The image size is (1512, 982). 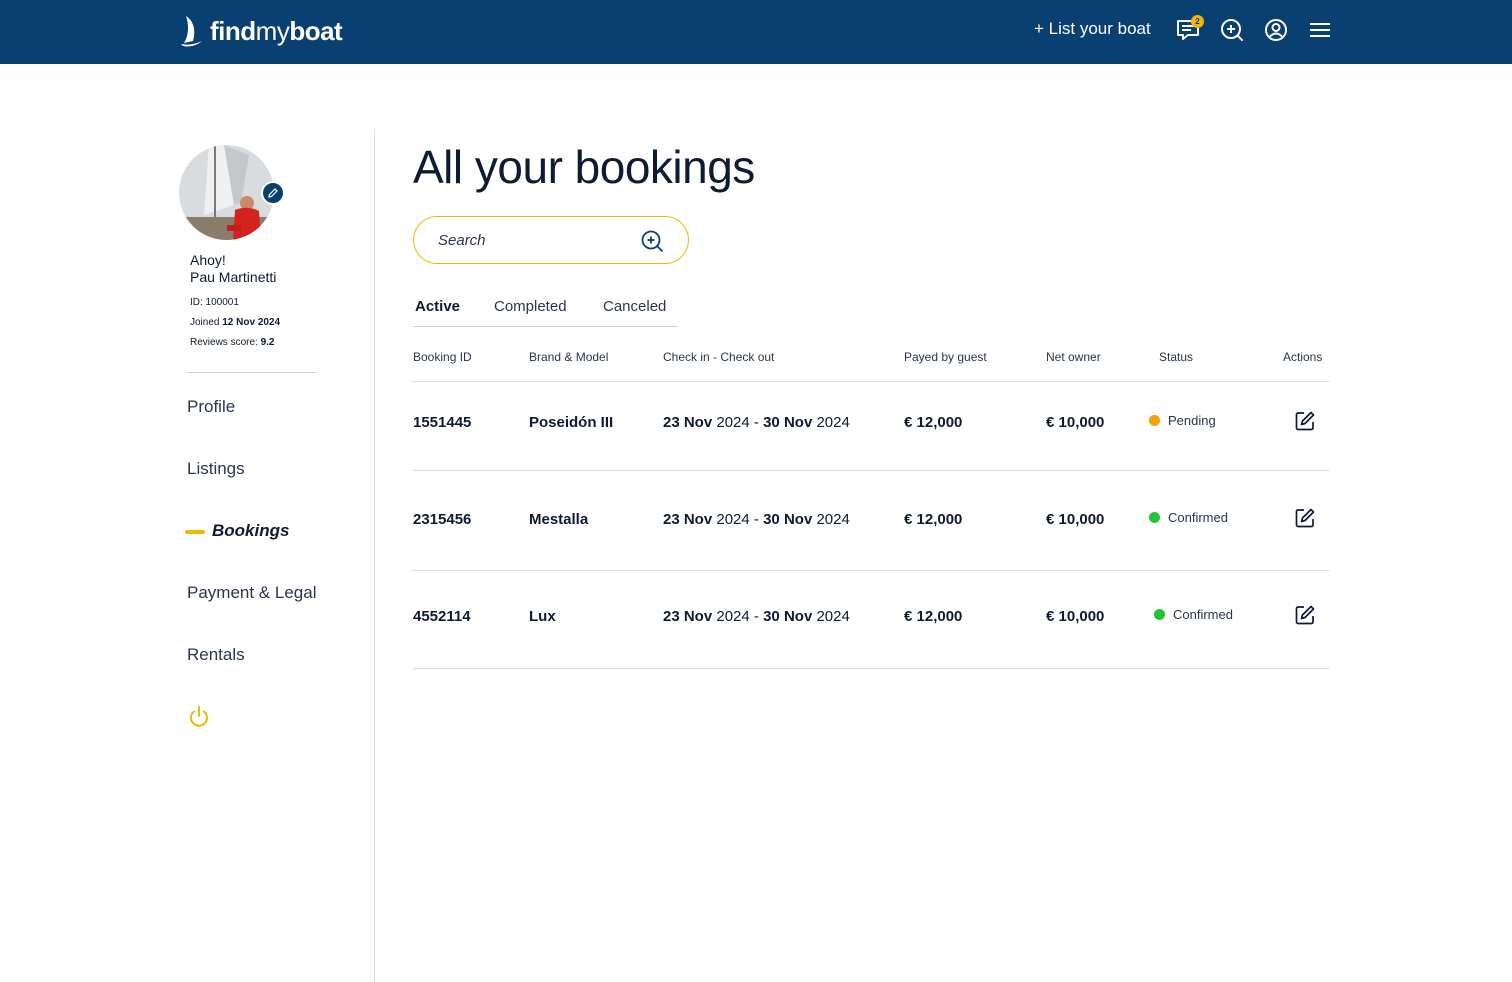 I want to click on column-header-booking-id: Booking ID, so click(x=442, y=357).